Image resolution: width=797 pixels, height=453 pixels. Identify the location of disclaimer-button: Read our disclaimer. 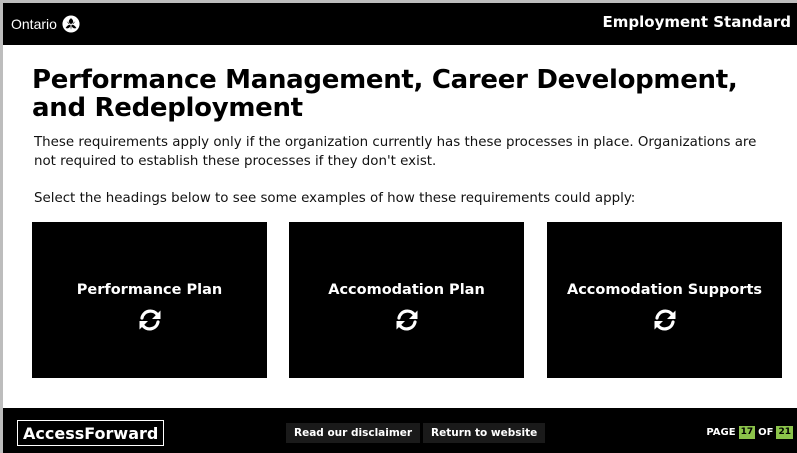
(353, 433).